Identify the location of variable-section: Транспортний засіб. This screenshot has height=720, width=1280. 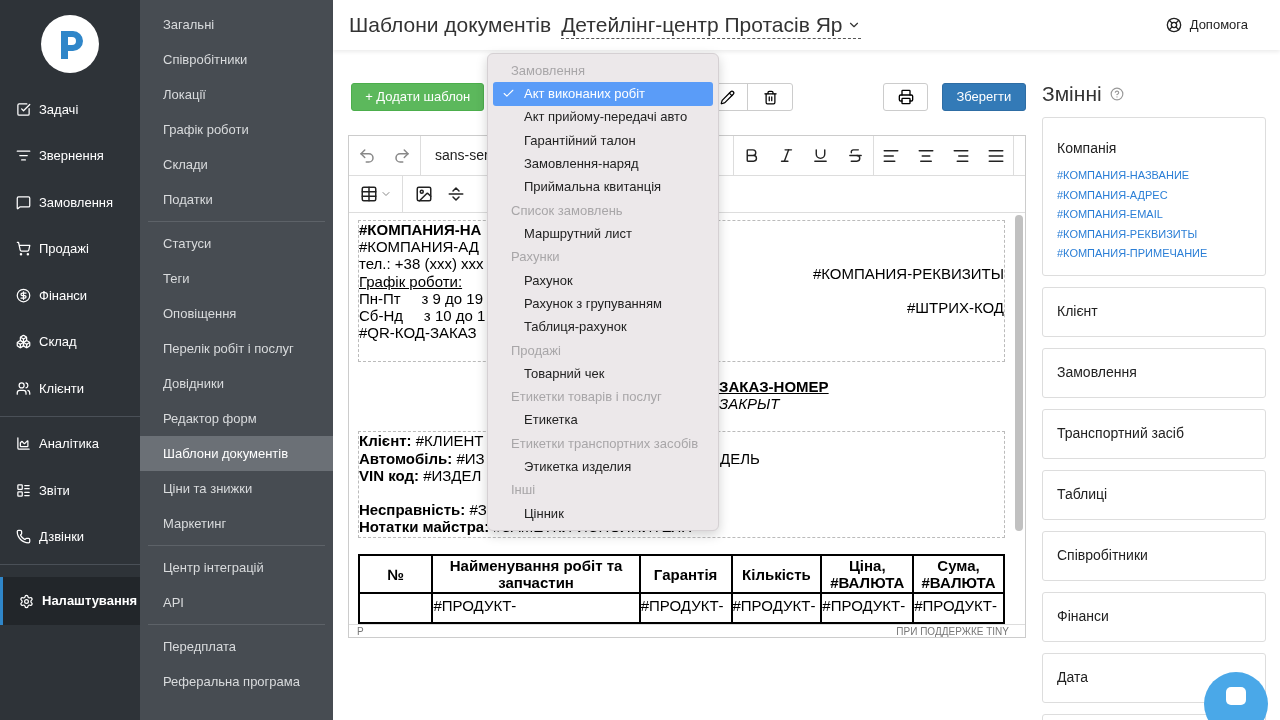
(1154, 433).